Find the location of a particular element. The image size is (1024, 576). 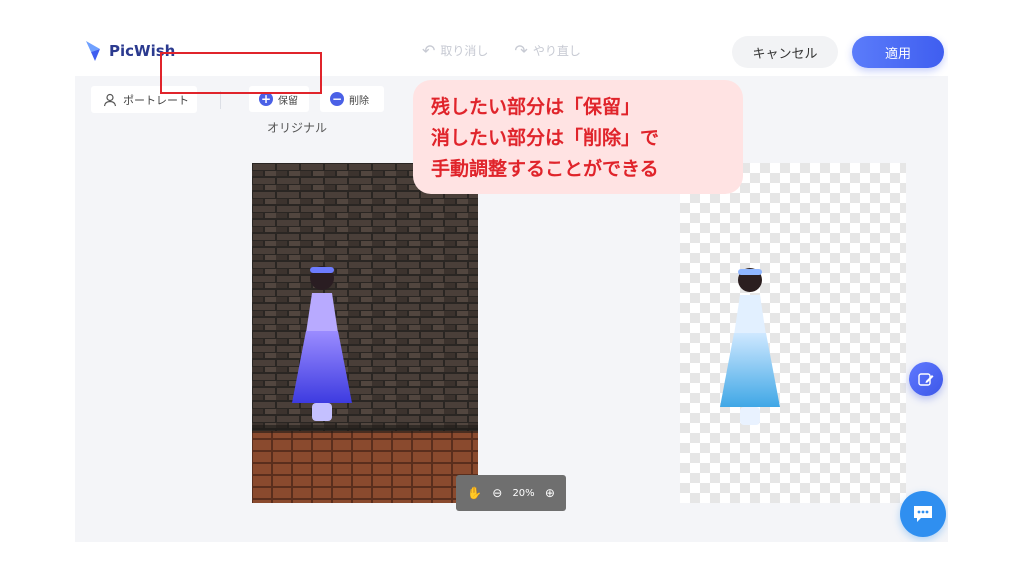

delete-label: 削除 is located at coordinates (359, 101).